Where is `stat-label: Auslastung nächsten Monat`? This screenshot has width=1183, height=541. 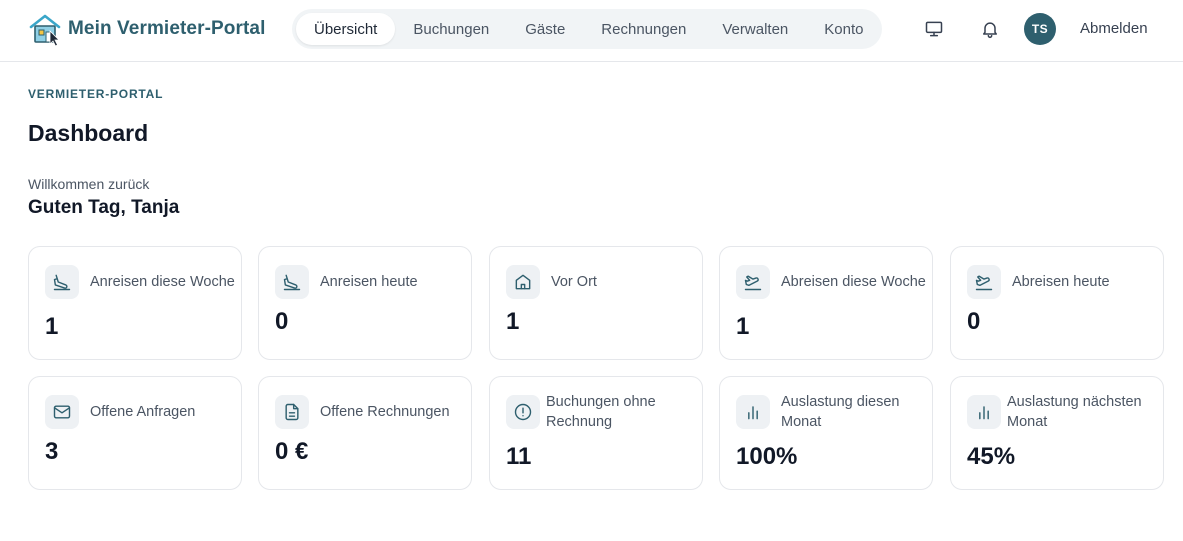 stat-label: Auslastung nächsten Monat is located at coordinates (1074, 412).